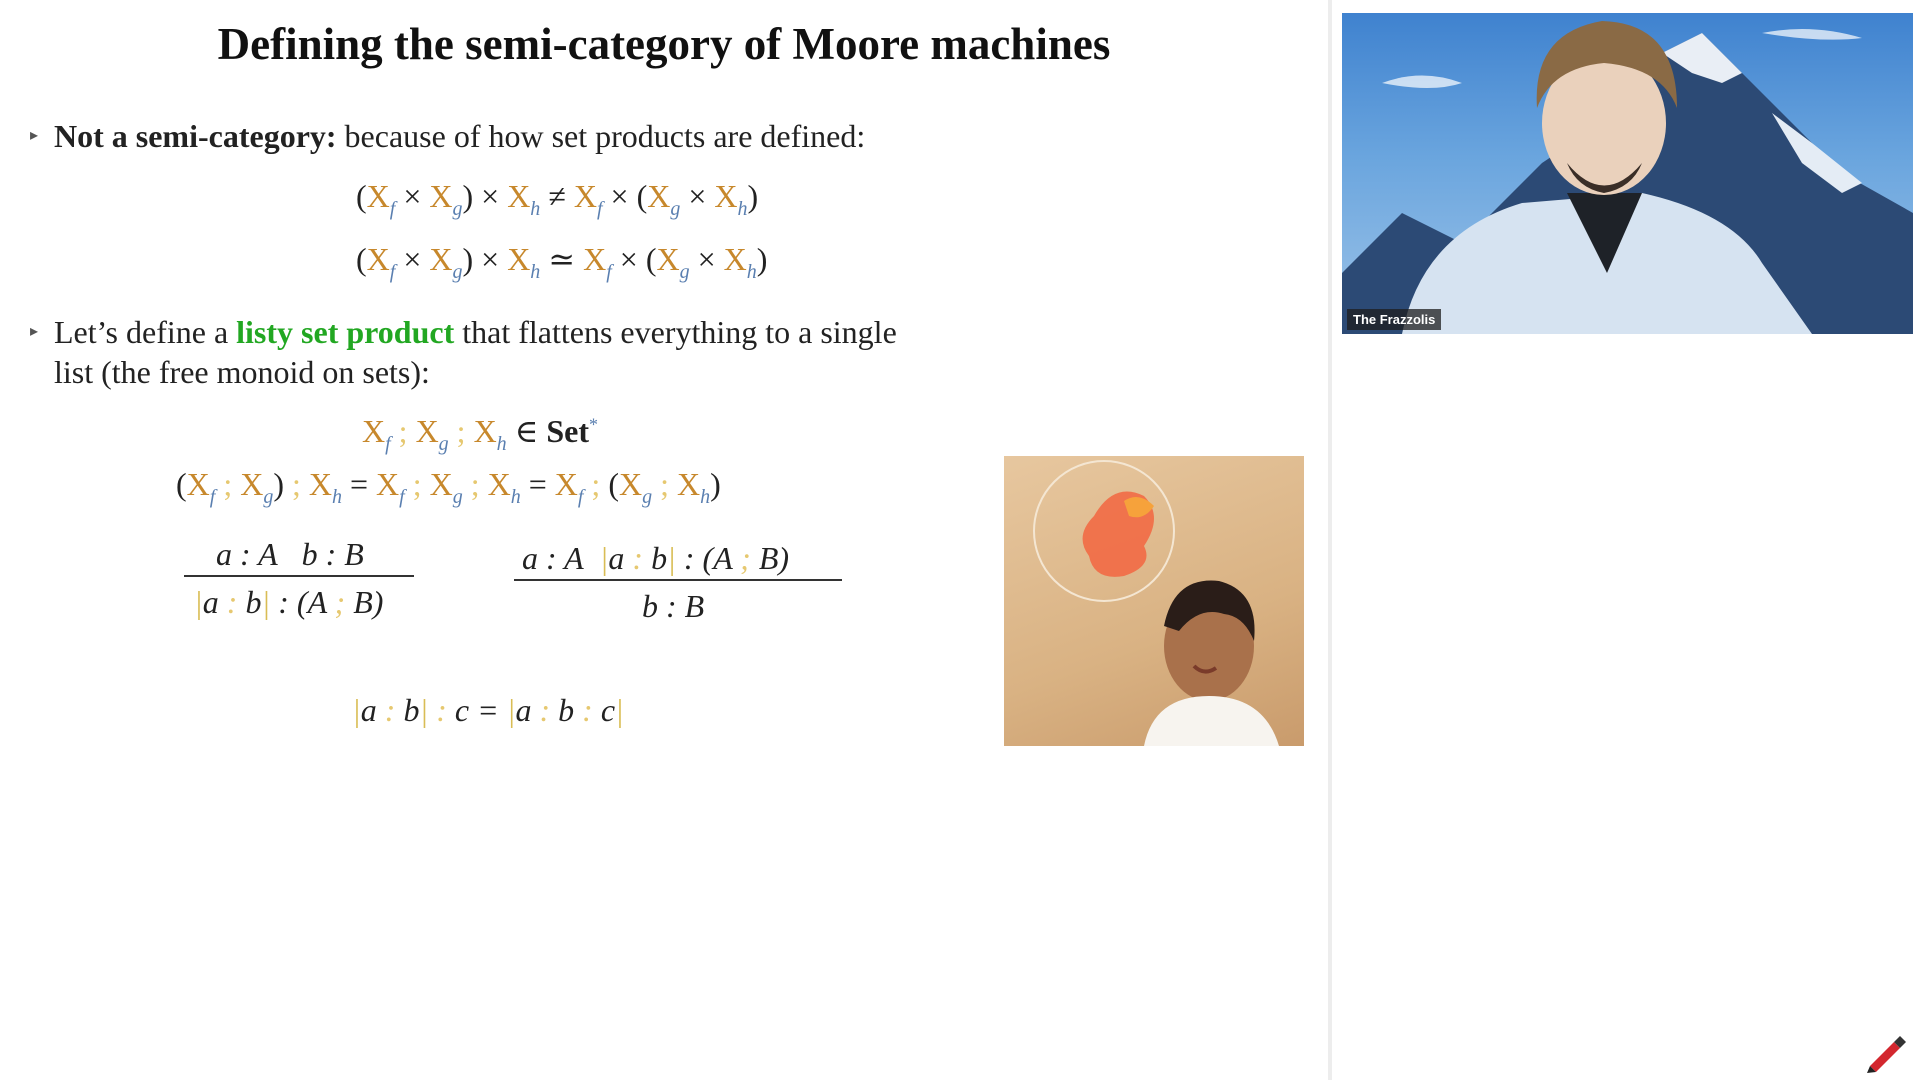  What do you see at coordinates (1627, 173) in the screenshot?
I see `participant-video: The Frazzolis` at bounding box center [1627, 173].